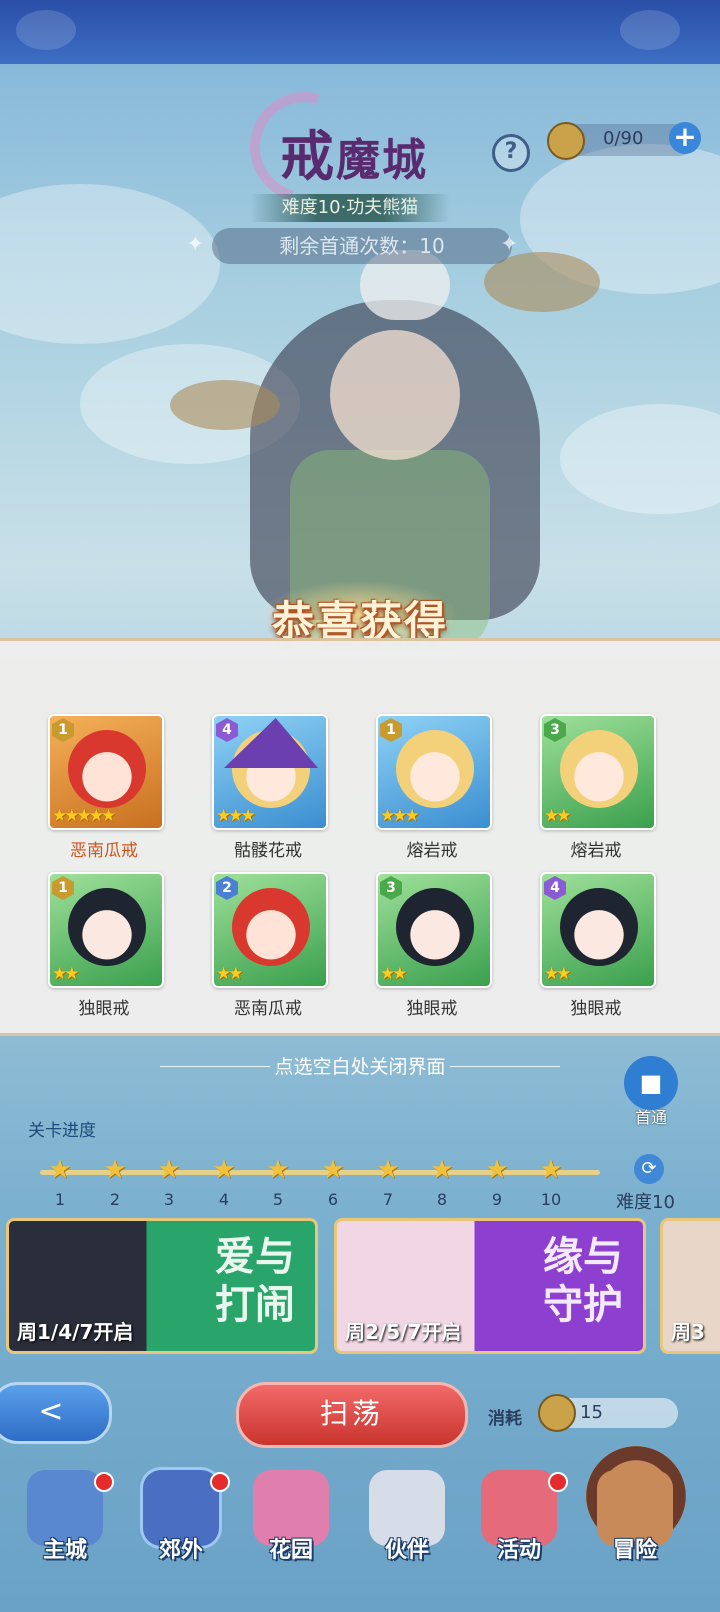  Describe the element at coordinates (519, 1530) in the screenshot. I see `nav-gift: 活动` at that location.